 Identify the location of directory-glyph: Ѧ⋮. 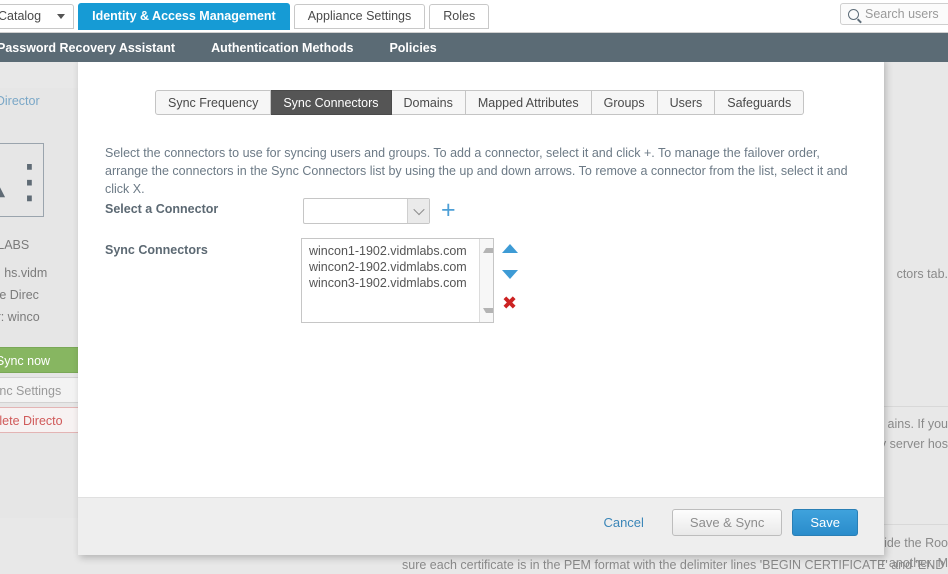
(27, 181).